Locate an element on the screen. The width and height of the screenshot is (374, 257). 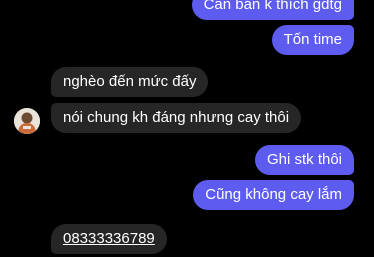
message-text: nói chung kh đáng nhưng cay thôi is located at coordinates (176, 117).